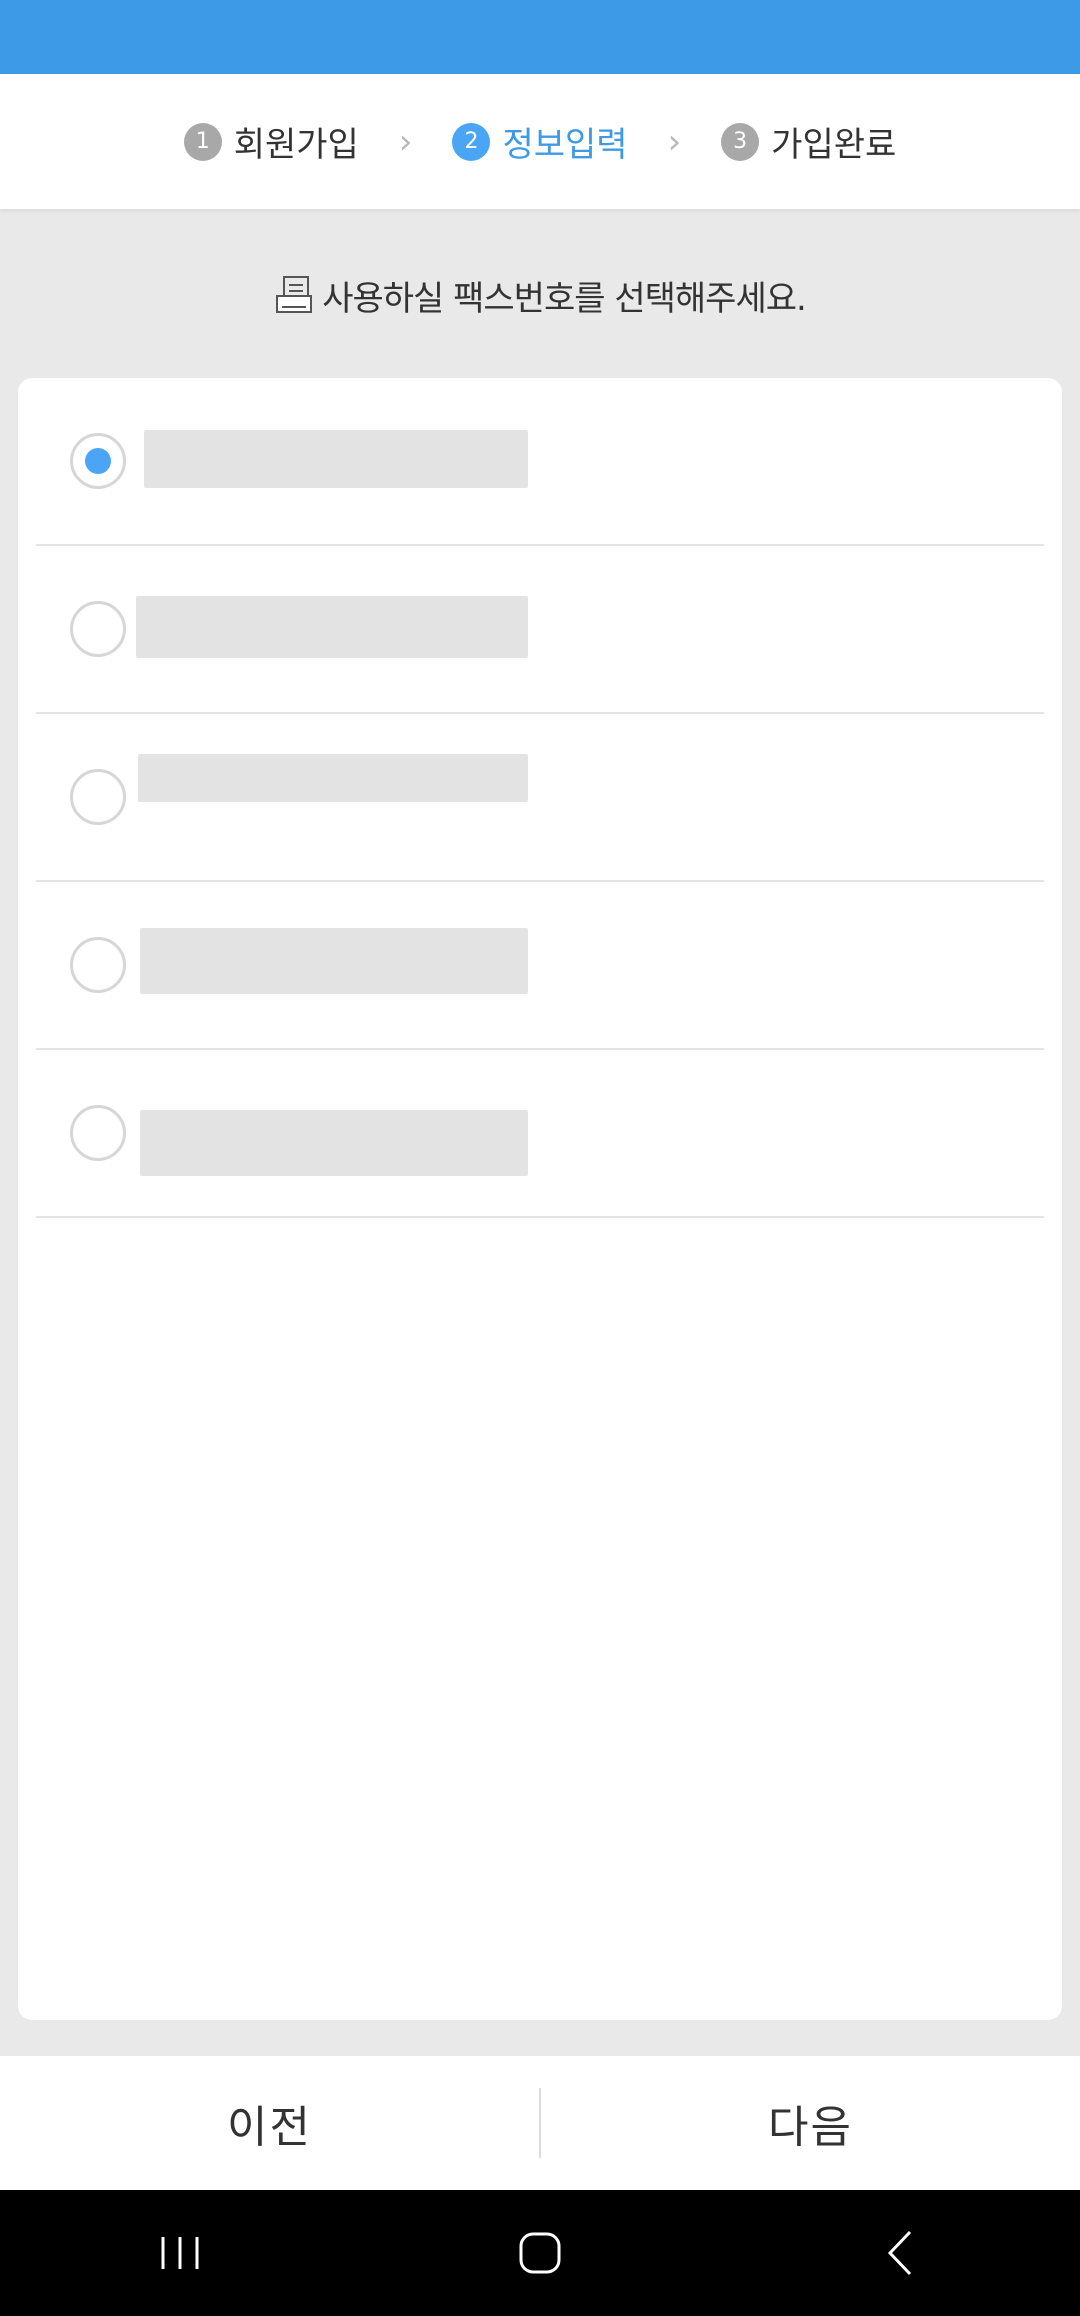  I want to click on step-label: 회원가입, so click(296, 145).